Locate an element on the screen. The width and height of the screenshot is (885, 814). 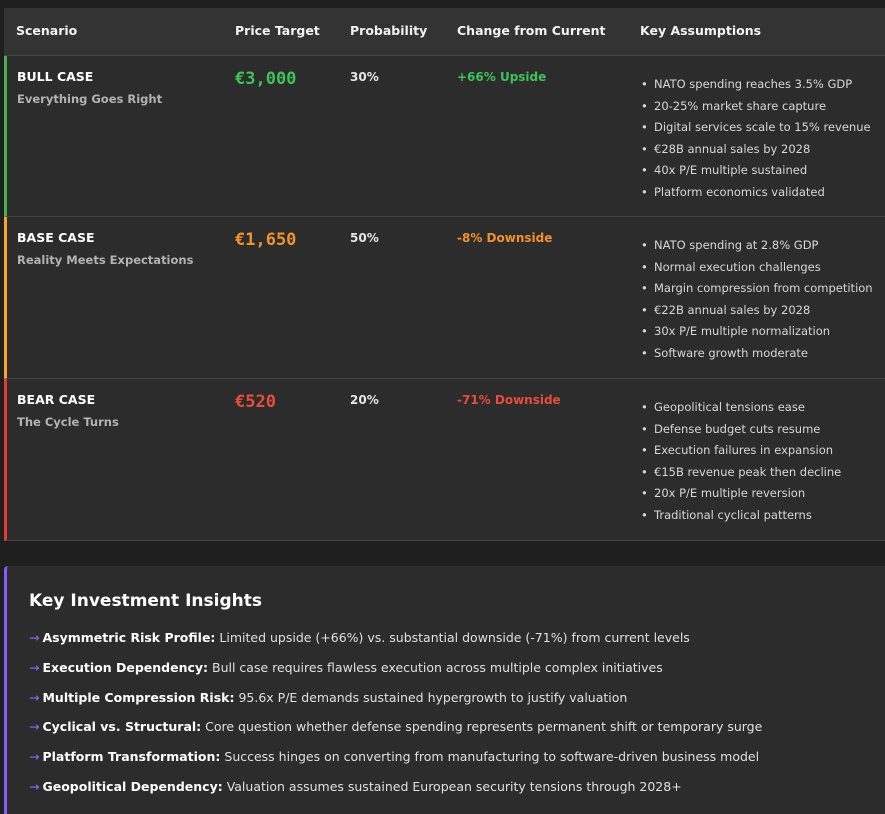
header-probability: Probability is located at coordinates (389, 30).